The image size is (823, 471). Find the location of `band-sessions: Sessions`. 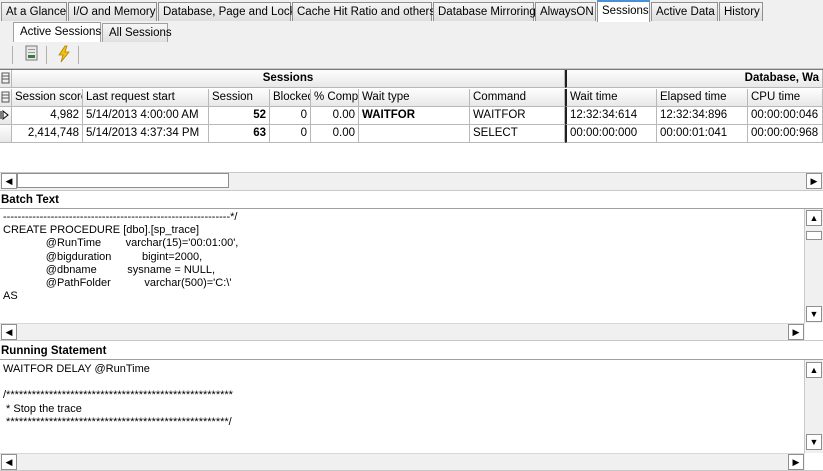

band-sessions: Sessions is located at coordinates (288, 79).